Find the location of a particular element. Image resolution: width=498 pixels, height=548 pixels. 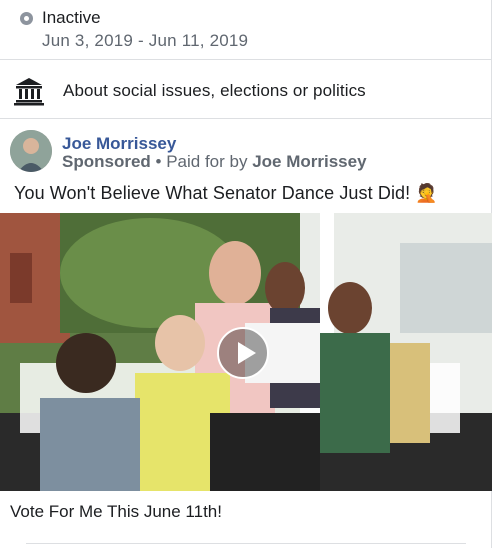

status-label: Inactive is located at coordinates (71, 17).